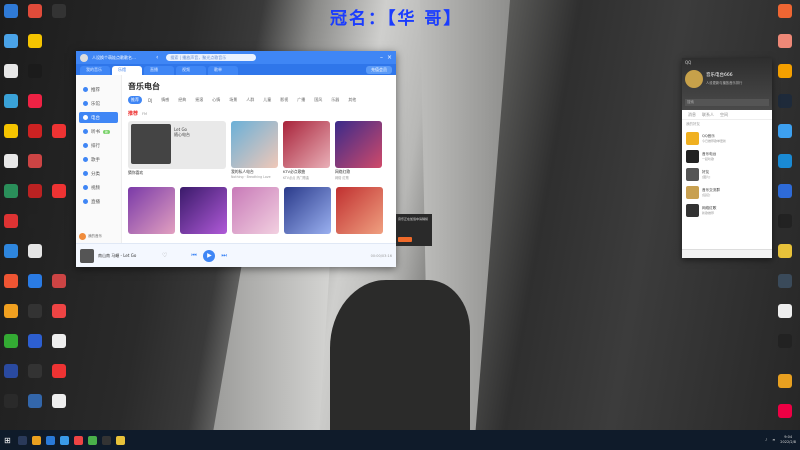  Describe the element at coordinates (150, 100) in the screenshot. I see `category-chip: DJ` at that location.